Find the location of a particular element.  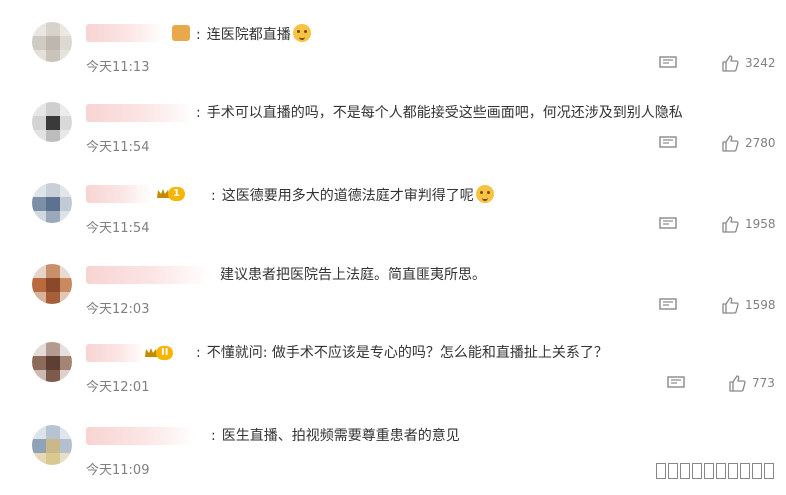

like-count: 3242 is located at coordinates (760, 63).